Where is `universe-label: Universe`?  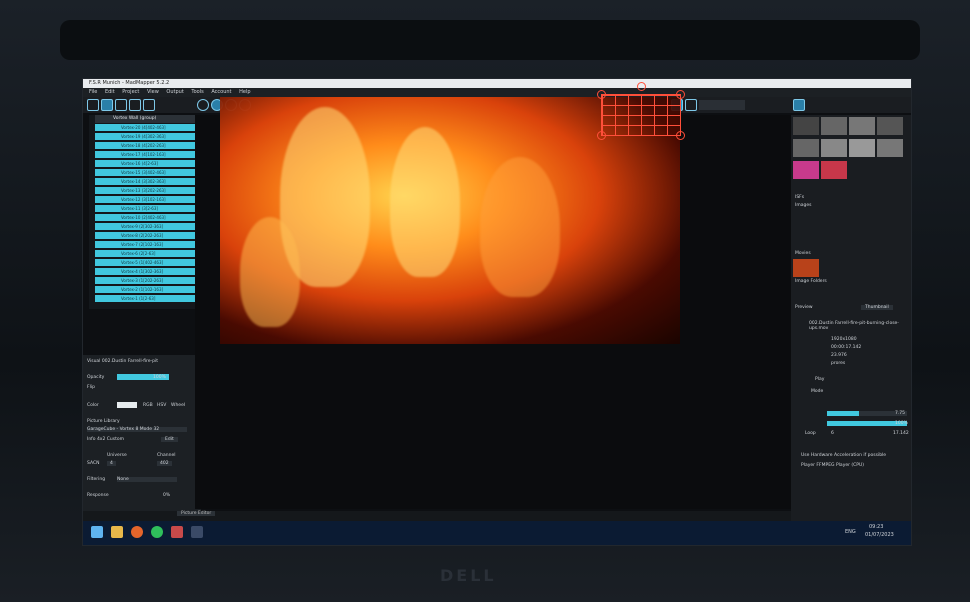
universe-label: Universe is located at coordinates (117, 455).